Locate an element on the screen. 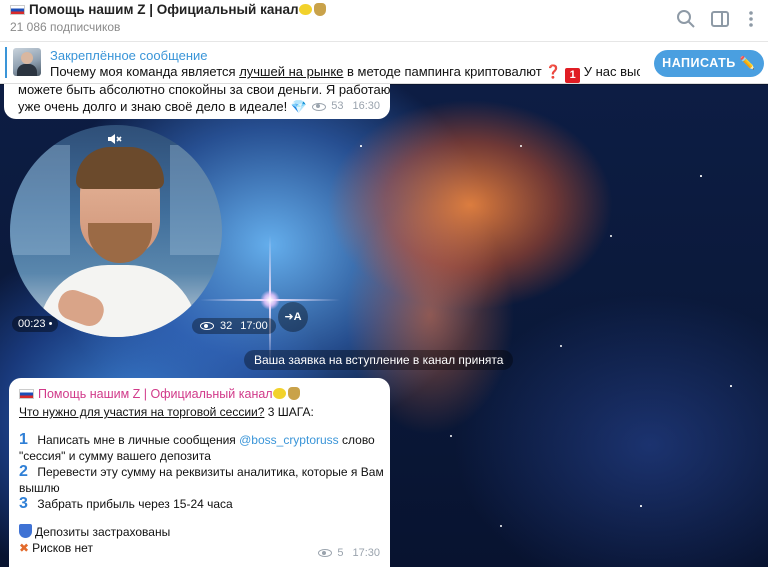  pinned-label: Закреплённое сообщение is located at coordinates (129, 55).